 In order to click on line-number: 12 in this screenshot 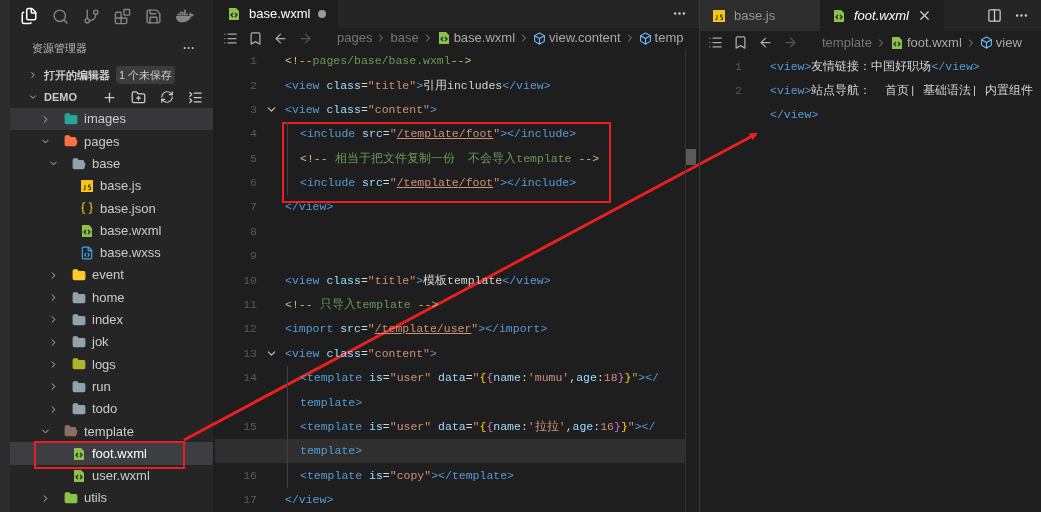, I will do `click(250, 329)`.